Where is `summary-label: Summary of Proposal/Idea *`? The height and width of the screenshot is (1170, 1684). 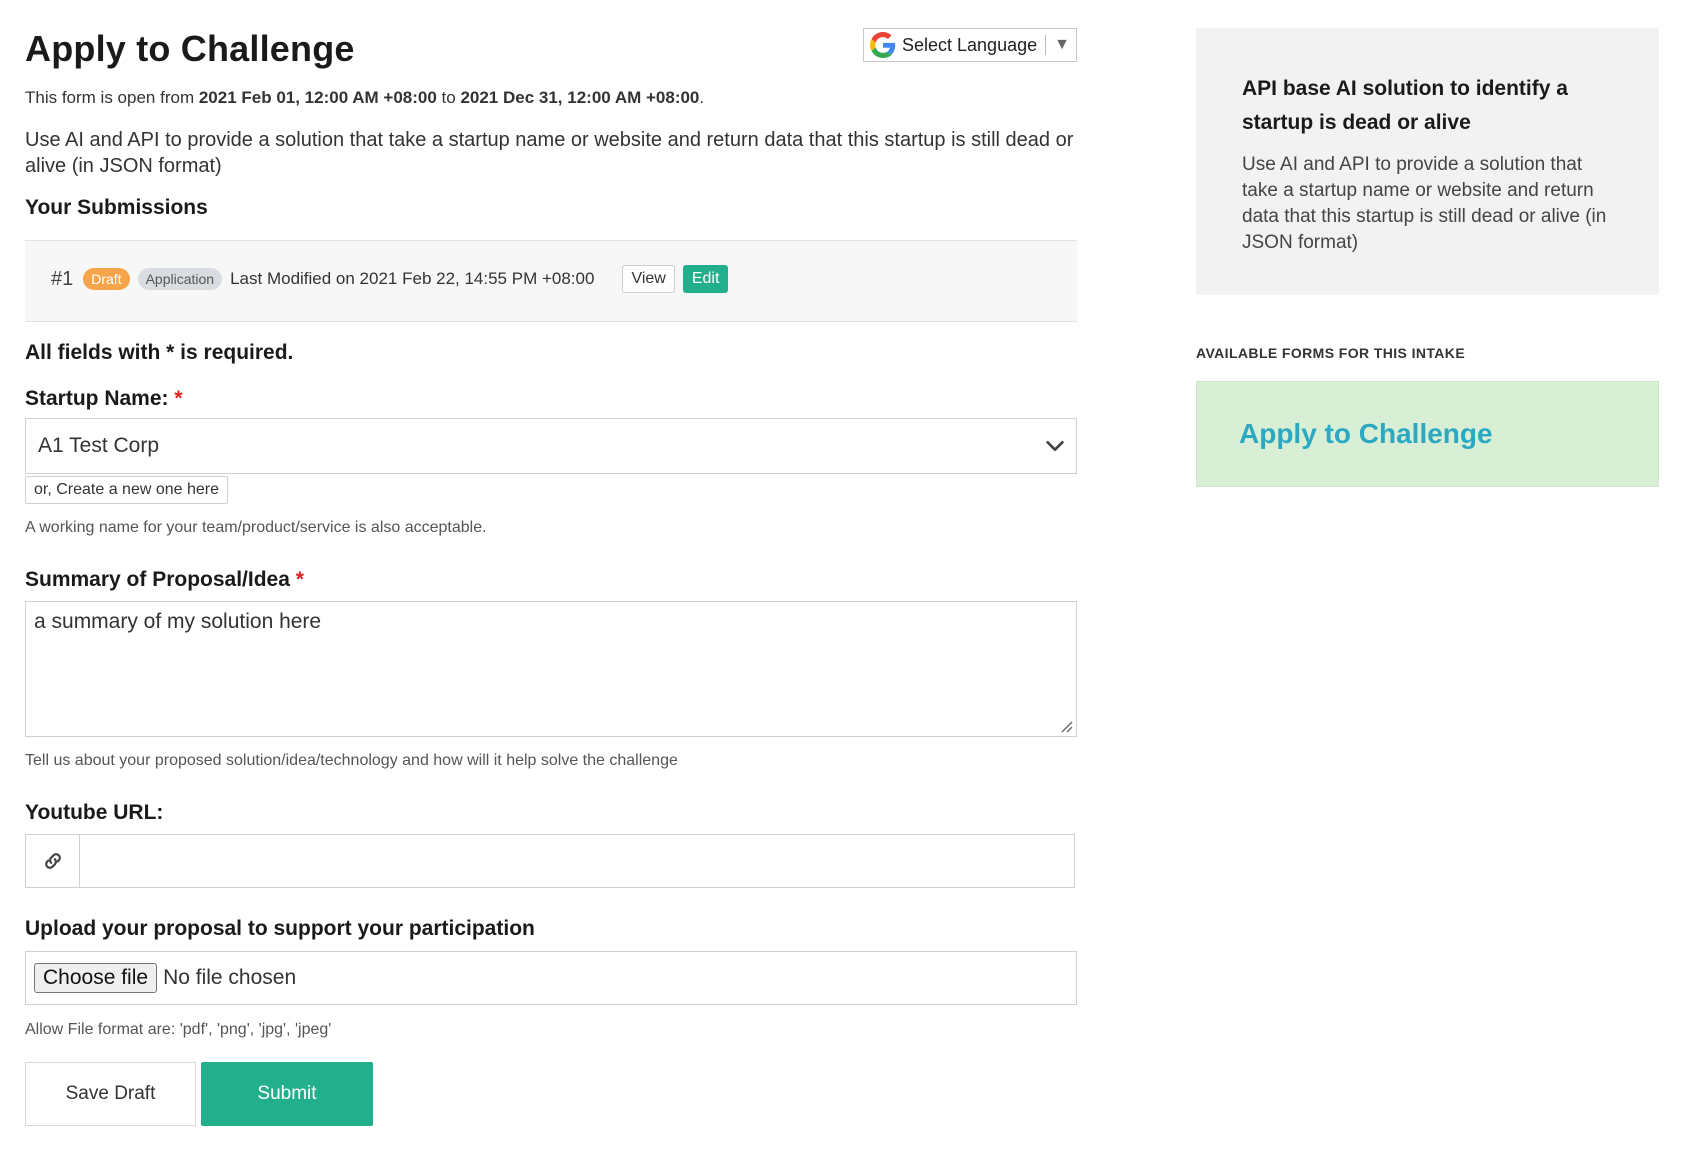
summary-label: Summary of Proposal/Idea * is located at coordinates (164, 580).